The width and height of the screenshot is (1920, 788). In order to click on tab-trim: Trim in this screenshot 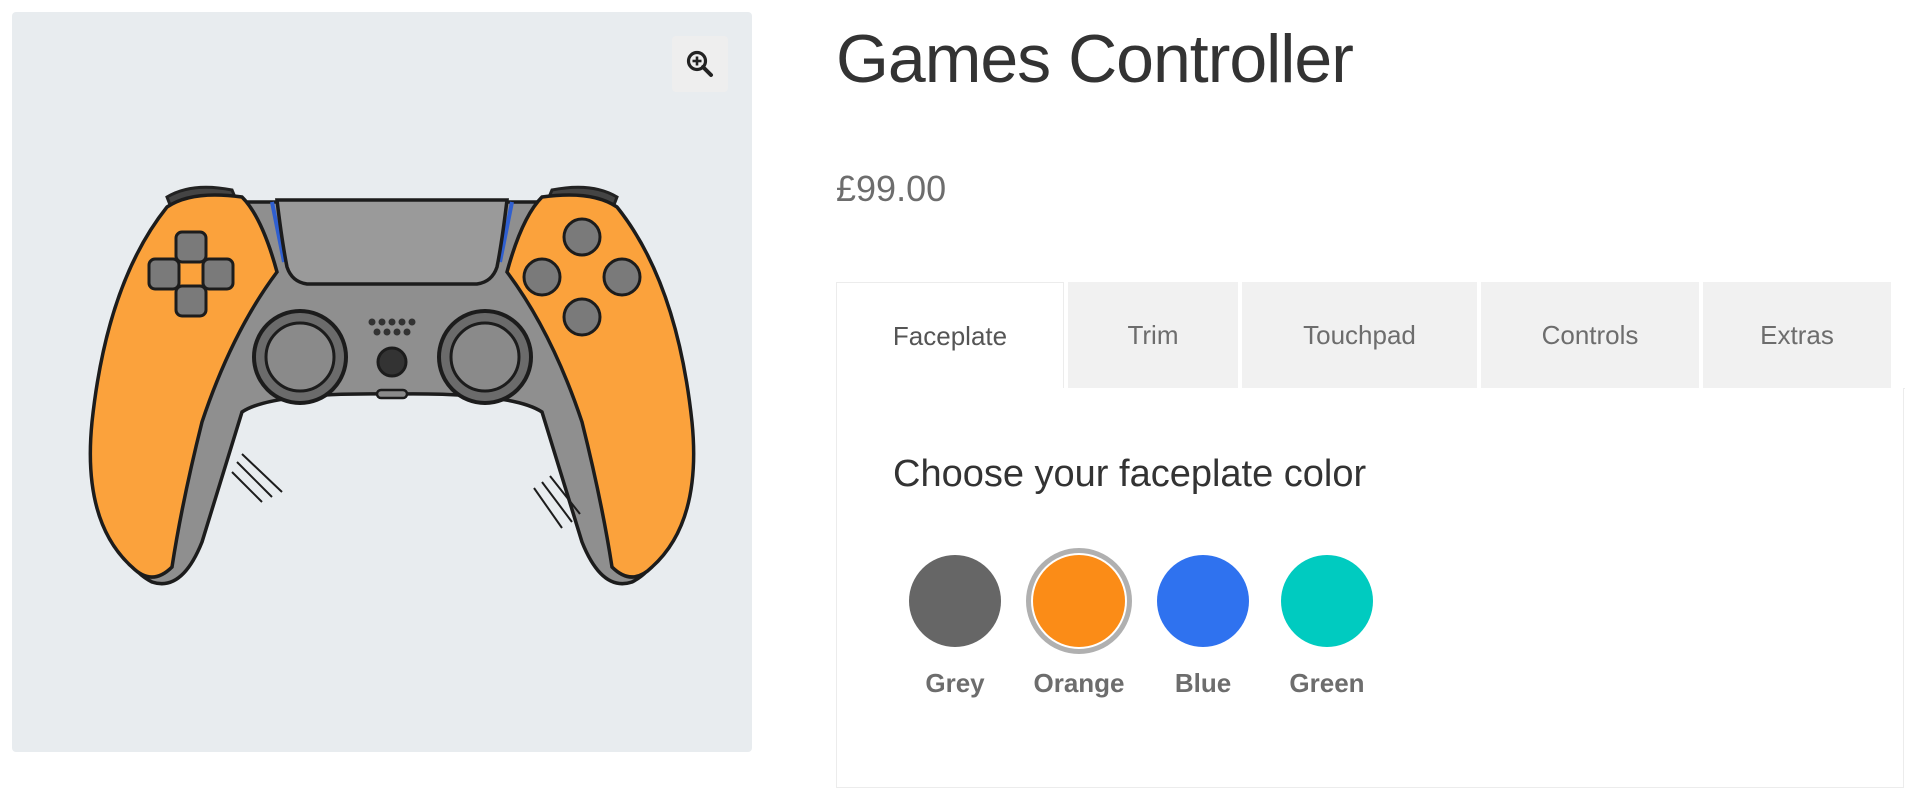, I will do `click(1153, 335)`.